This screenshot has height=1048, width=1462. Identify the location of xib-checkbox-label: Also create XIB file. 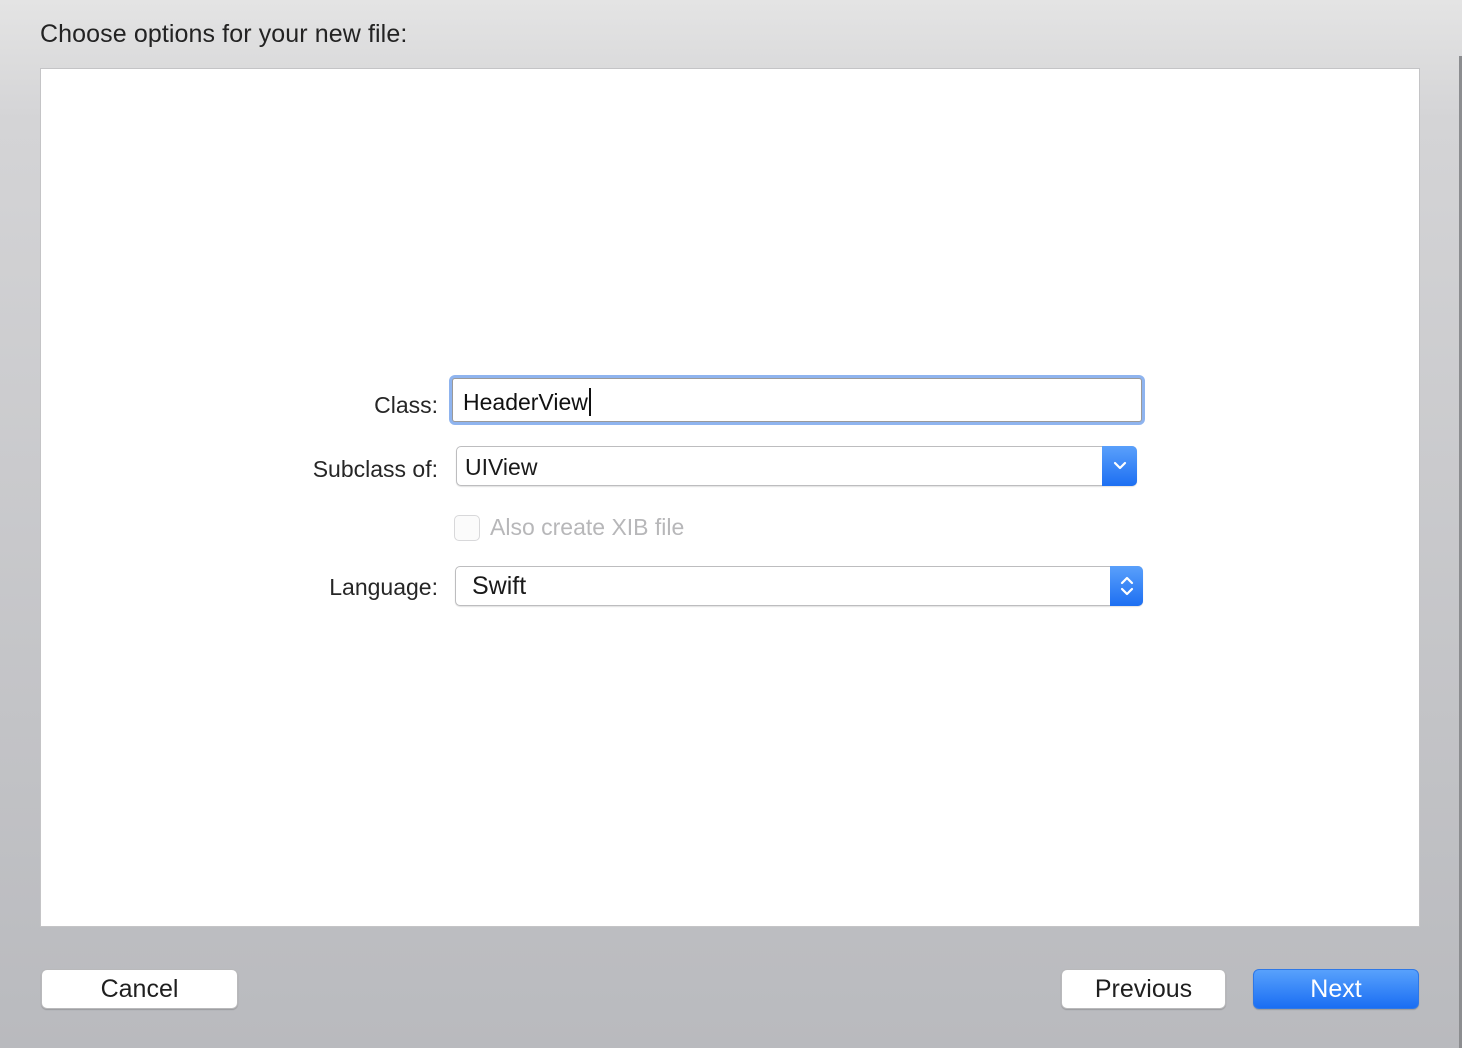
(587, 527).